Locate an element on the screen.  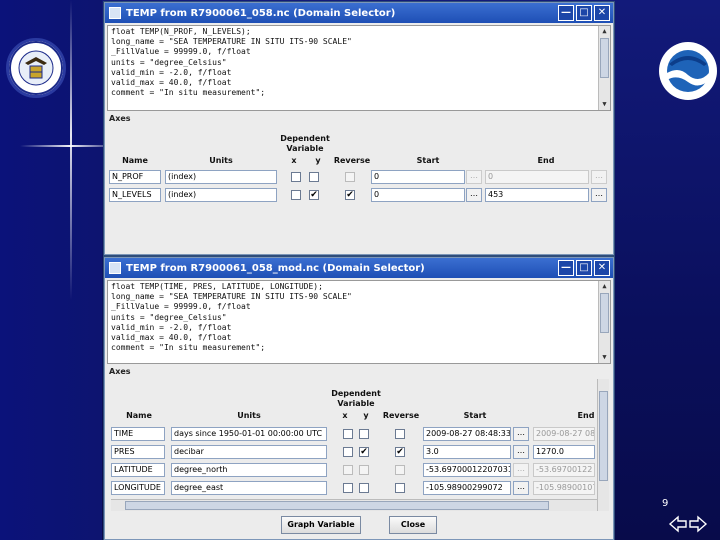
end-field: -53.69700122 is located at coordinates (564, 470).